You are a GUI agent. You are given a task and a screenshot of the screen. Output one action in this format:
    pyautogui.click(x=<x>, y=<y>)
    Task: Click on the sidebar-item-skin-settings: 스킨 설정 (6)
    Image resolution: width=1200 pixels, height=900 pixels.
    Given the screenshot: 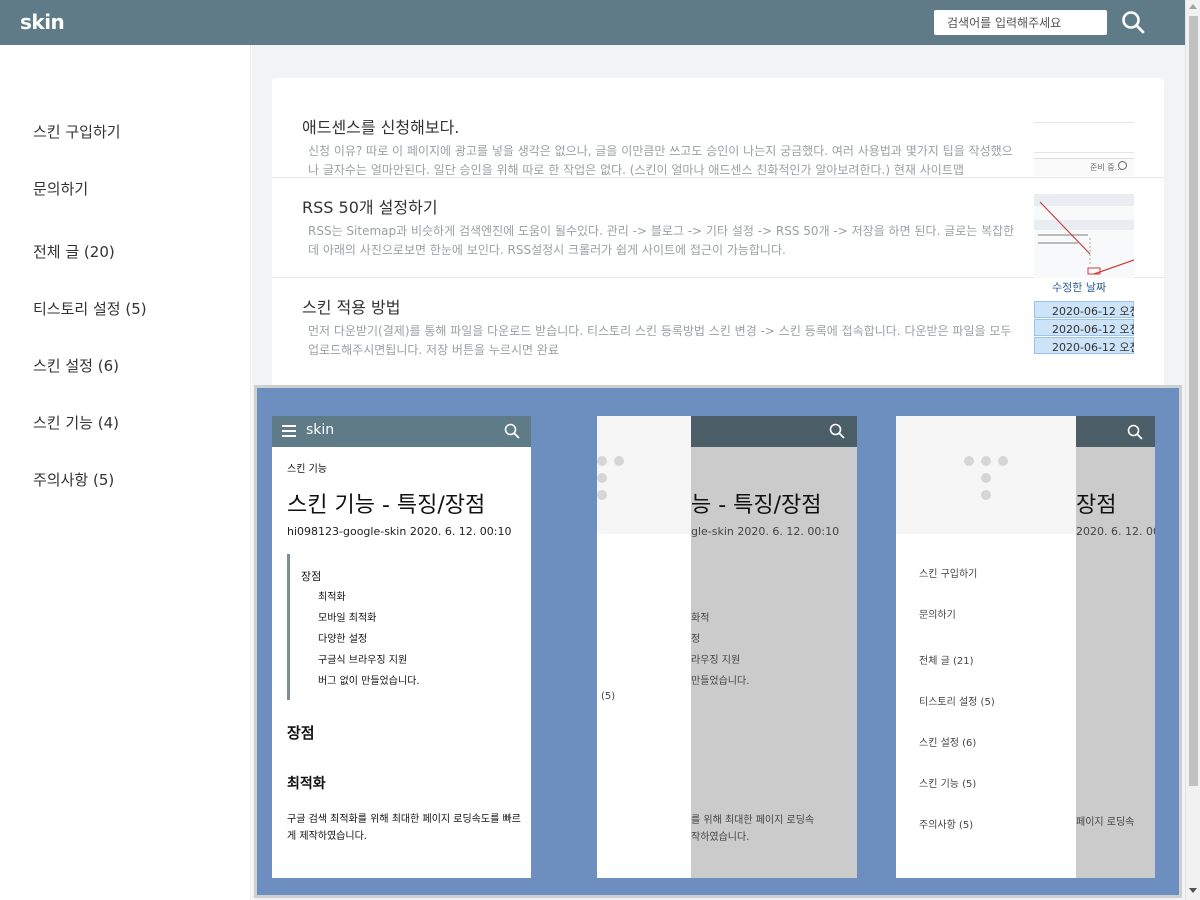 What is the action you would take?
    pyautogui.click(x=76, y=365)
    